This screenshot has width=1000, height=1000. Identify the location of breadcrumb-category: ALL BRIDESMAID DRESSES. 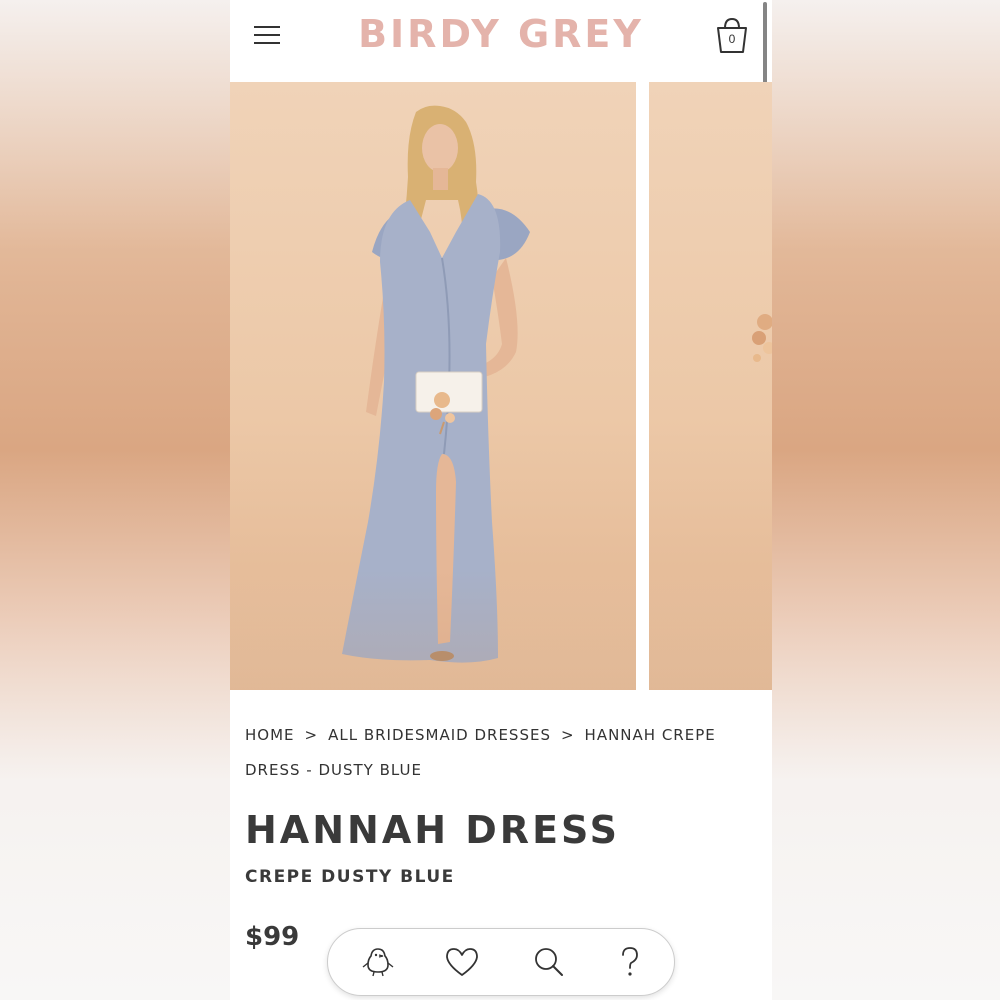
(439, 735).